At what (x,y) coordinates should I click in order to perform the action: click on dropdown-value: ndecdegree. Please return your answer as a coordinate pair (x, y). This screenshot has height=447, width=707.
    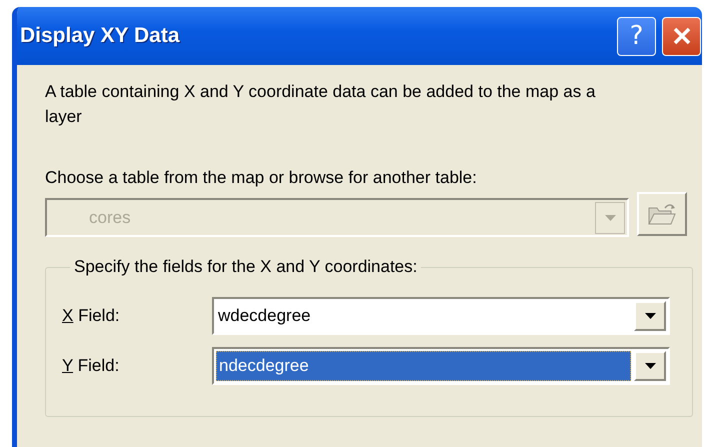
    Looking at the image, I should click on (423, 366).